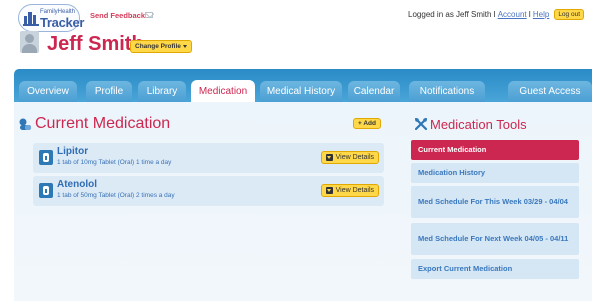  What do you see at coordinates (48, 91) in the screenshot?
I see `tab-overview: Overview` at bounding box center [48, 91].